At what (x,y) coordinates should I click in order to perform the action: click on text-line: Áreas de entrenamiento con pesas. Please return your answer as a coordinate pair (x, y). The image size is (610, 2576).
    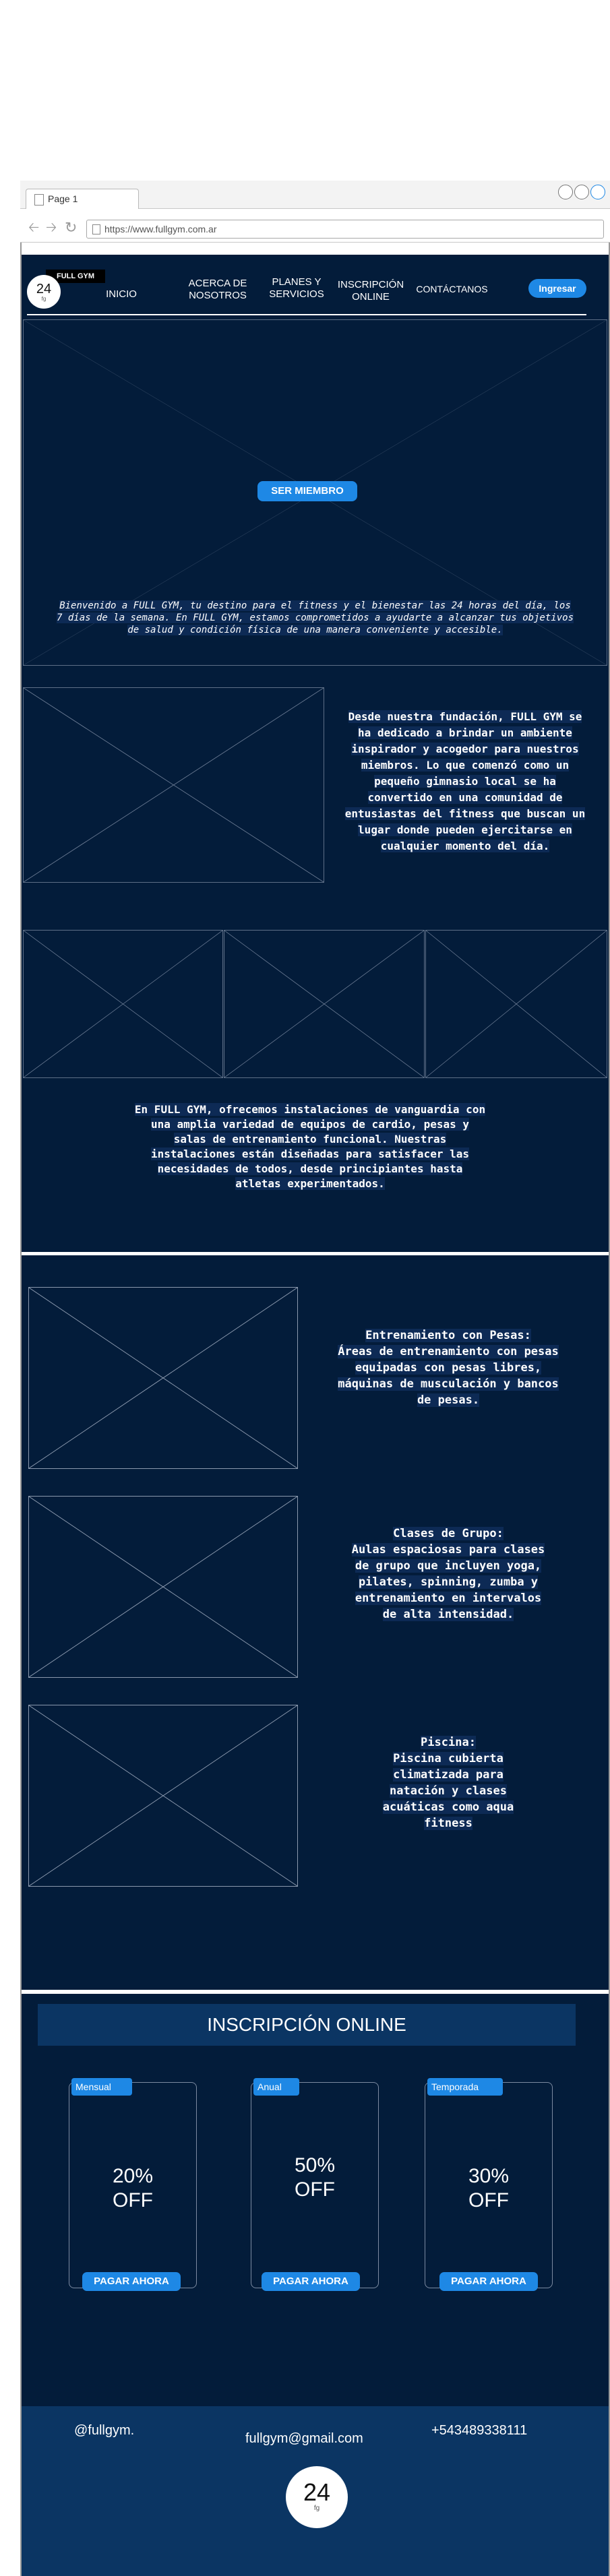
    Looking at the image, I should click on (448, 1351).